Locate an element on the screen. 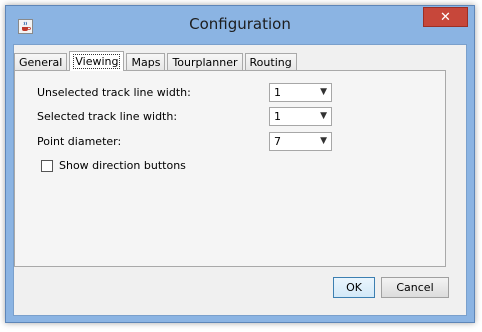 Image resolution: width=482 pixels, height=332 pixels. point-diameter-select: 7 ▼ is located at coordinates (300, 141).